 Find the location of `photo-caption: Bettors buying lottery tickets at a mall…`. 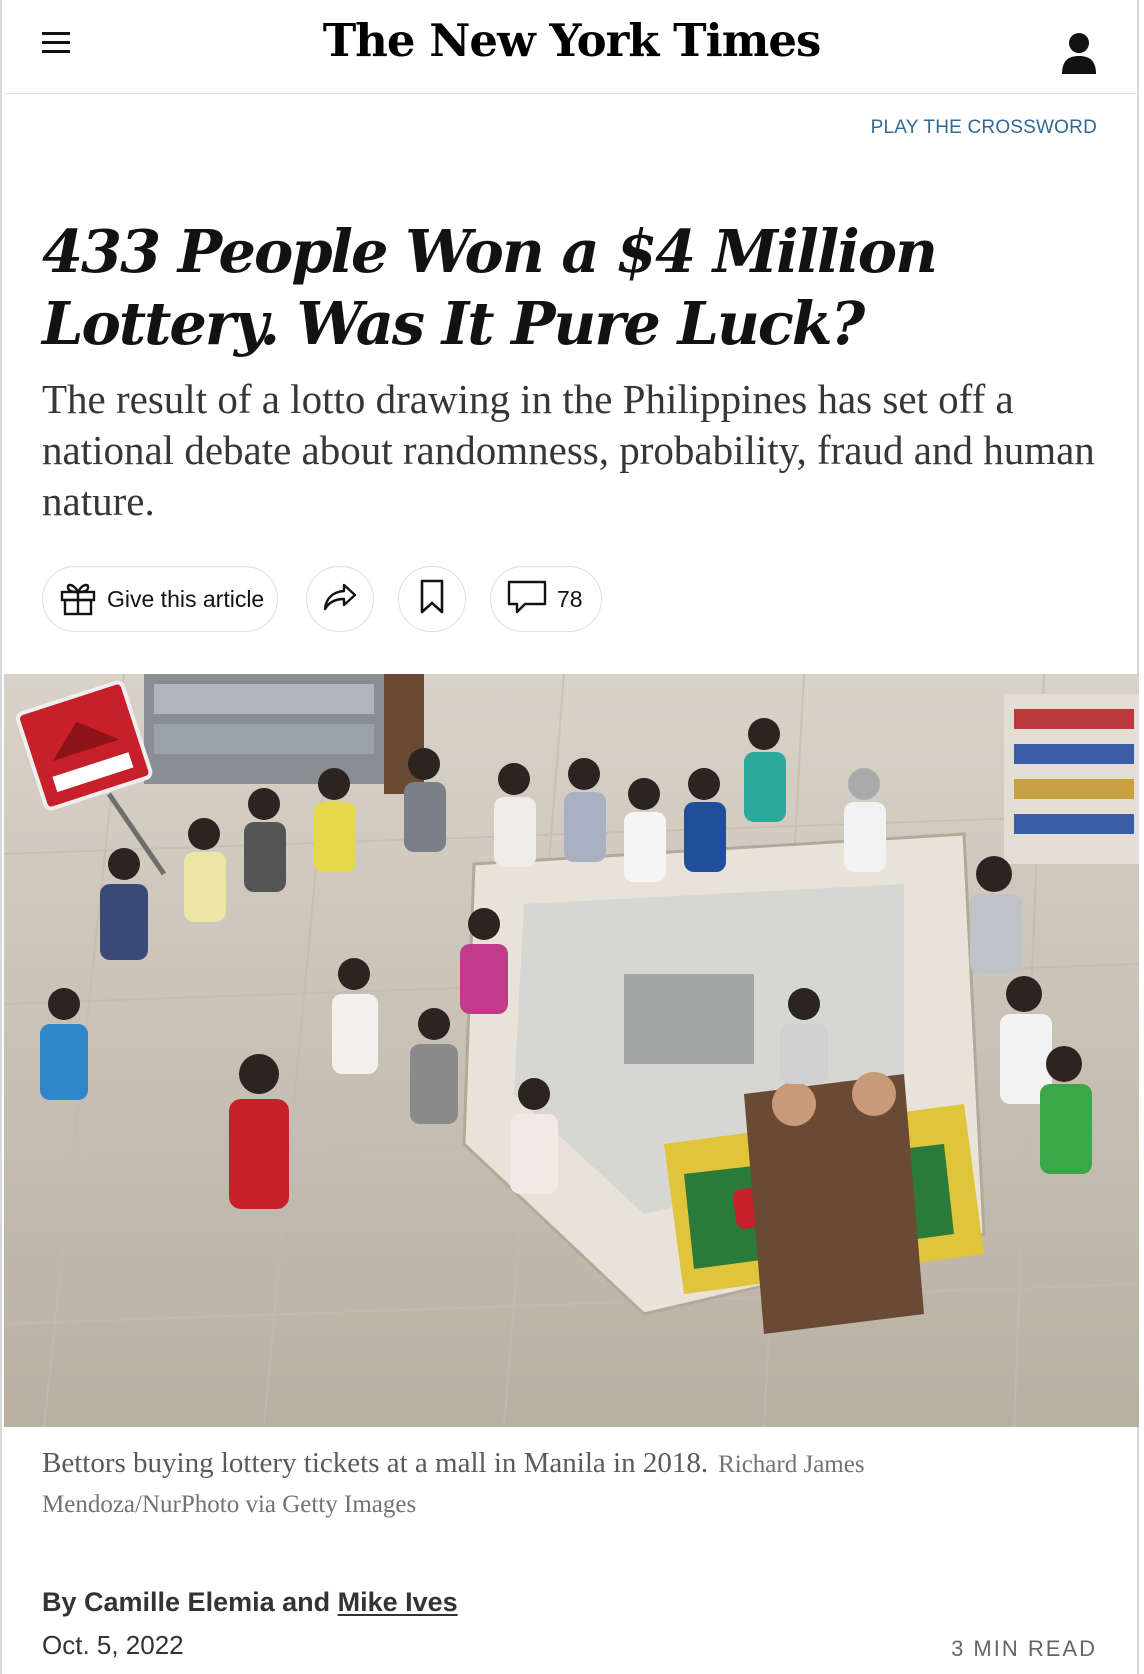

photo-caption: Bettors buying lottery tickets at a mall… is located at coordinates (542, 1484).